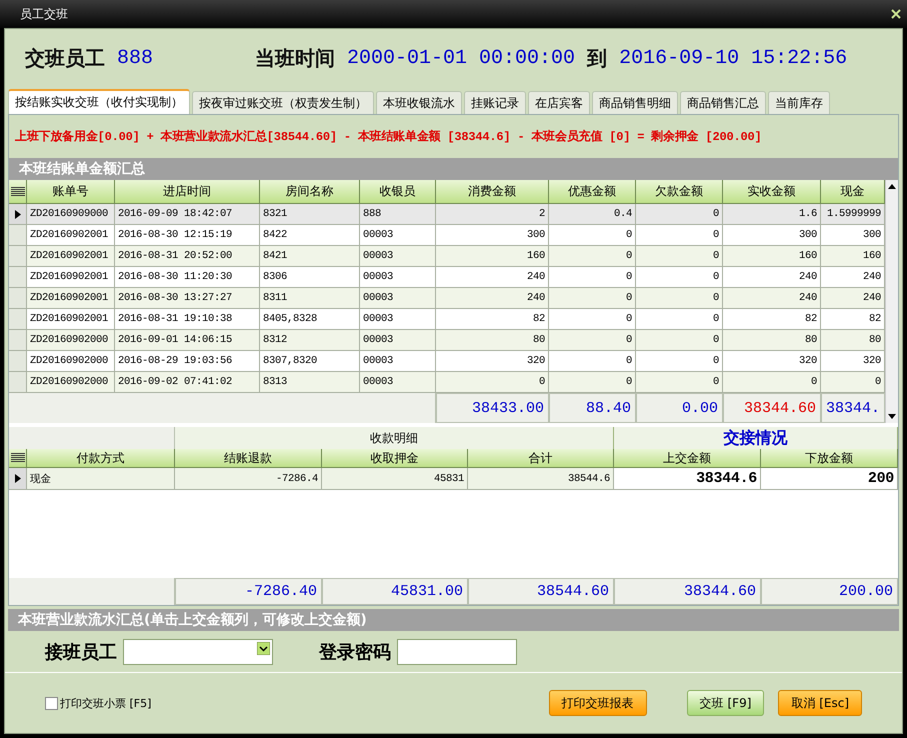  I want to click on table-cell: 2016-08-30 13:27:27, so click(187, 298).